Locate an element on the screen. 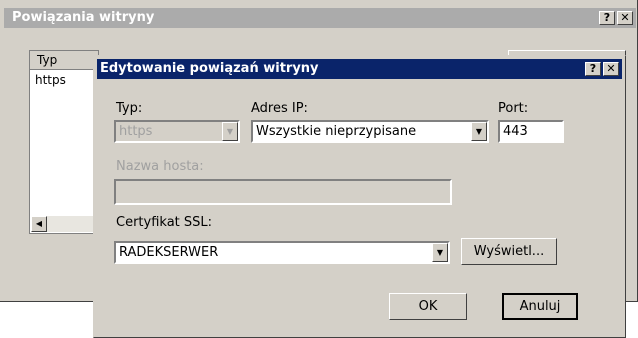 The image size is (638, 338). port-input: 443 is located at coordinates (531, 131).